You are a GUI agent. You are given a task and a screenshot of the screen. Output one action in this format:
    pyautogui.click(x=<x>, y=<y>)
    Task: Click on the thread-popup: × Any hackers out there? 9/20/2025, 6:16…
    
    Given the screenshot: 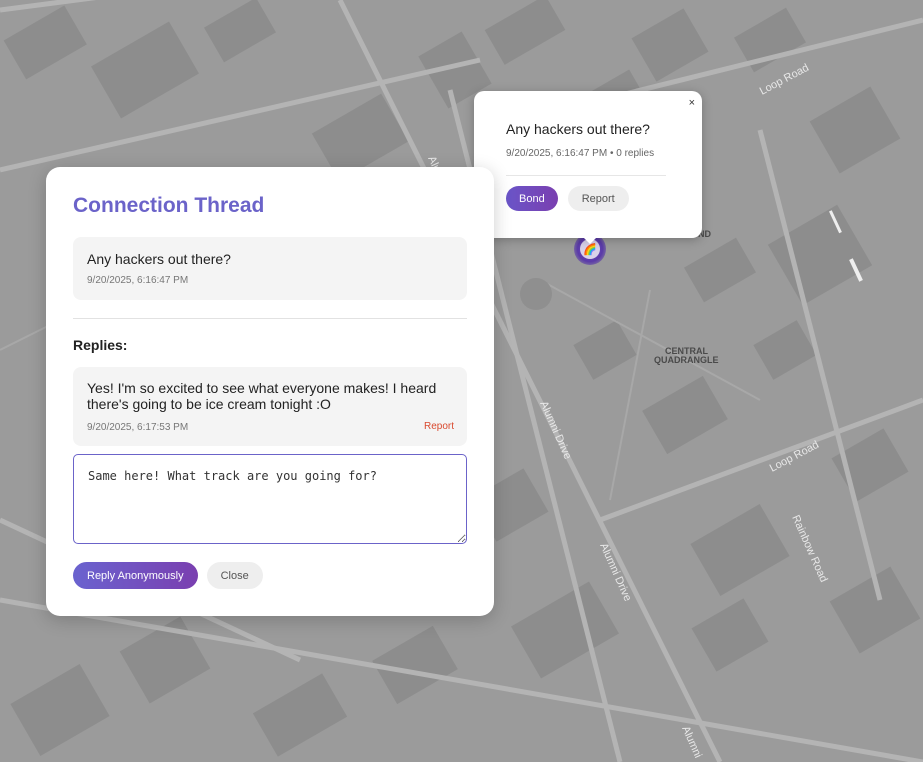 What is the action you would take?
    pyautogui.click(x=588, y=164)
    